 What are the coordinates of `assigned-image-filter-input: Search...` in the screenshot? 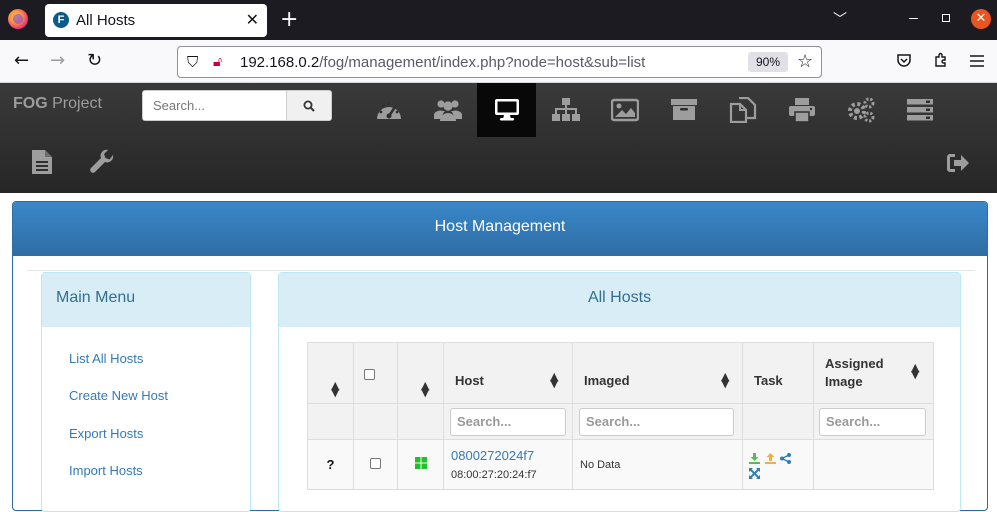 It's located at (872, 421).